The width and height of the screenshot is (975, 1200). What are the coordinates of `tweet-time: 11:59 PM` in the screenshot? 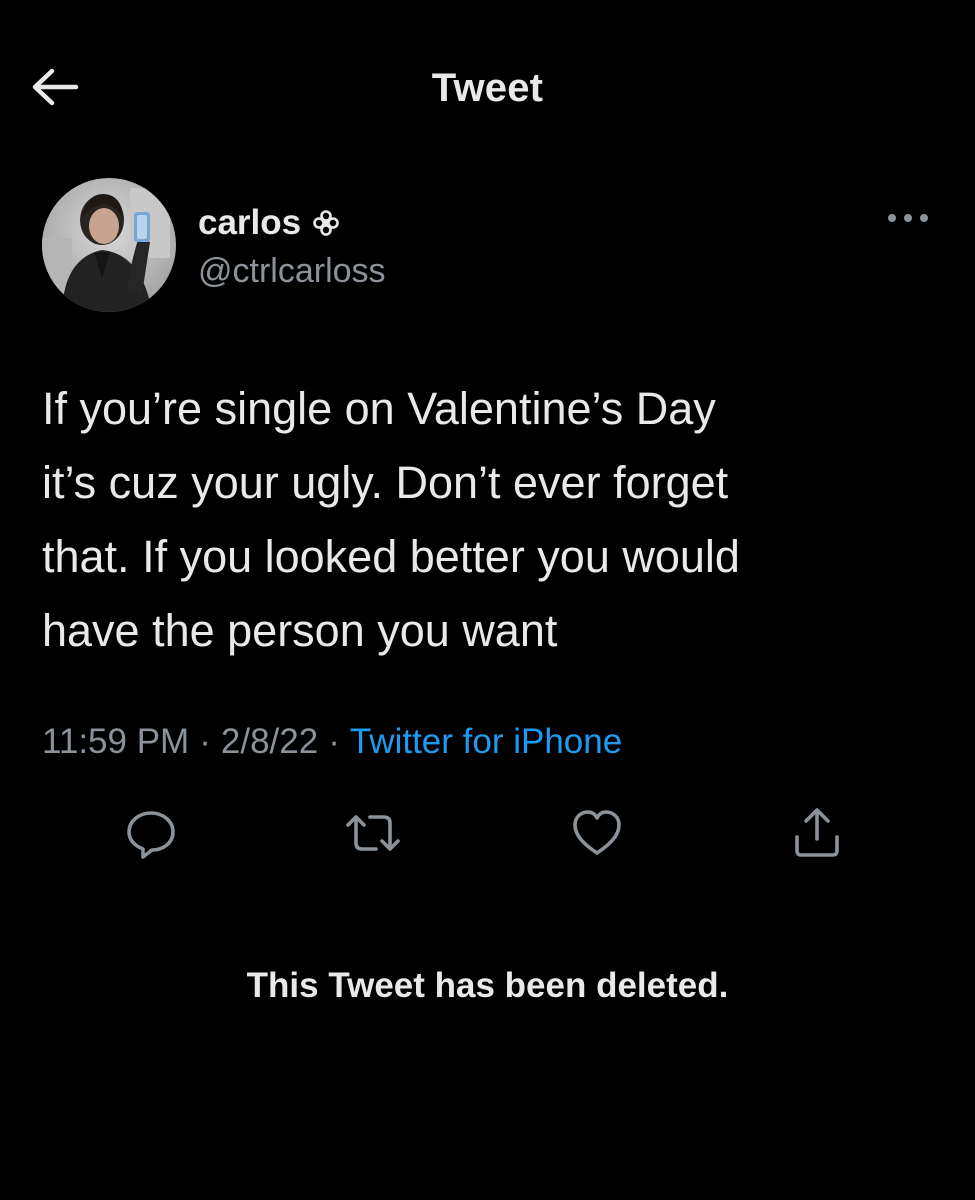 It's located at (116, 741).